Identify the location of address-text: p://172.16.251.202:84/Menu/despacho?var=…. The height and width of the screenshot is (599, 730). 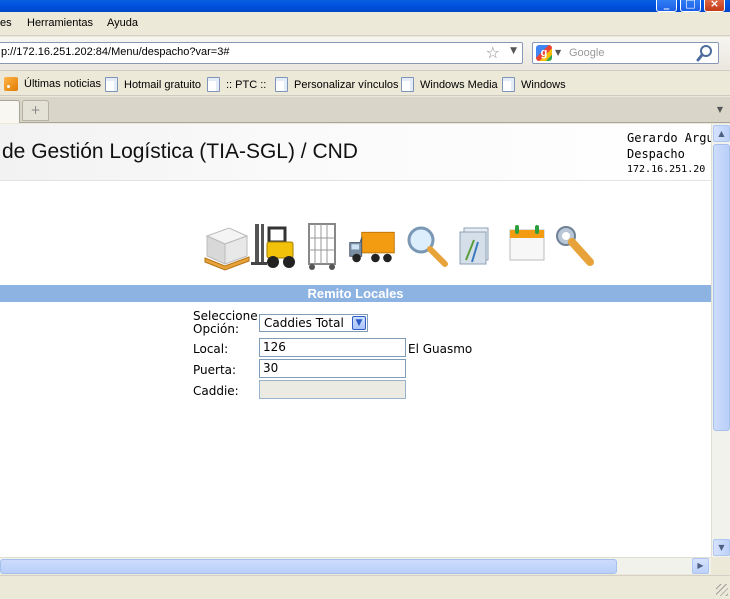
(115, 52).